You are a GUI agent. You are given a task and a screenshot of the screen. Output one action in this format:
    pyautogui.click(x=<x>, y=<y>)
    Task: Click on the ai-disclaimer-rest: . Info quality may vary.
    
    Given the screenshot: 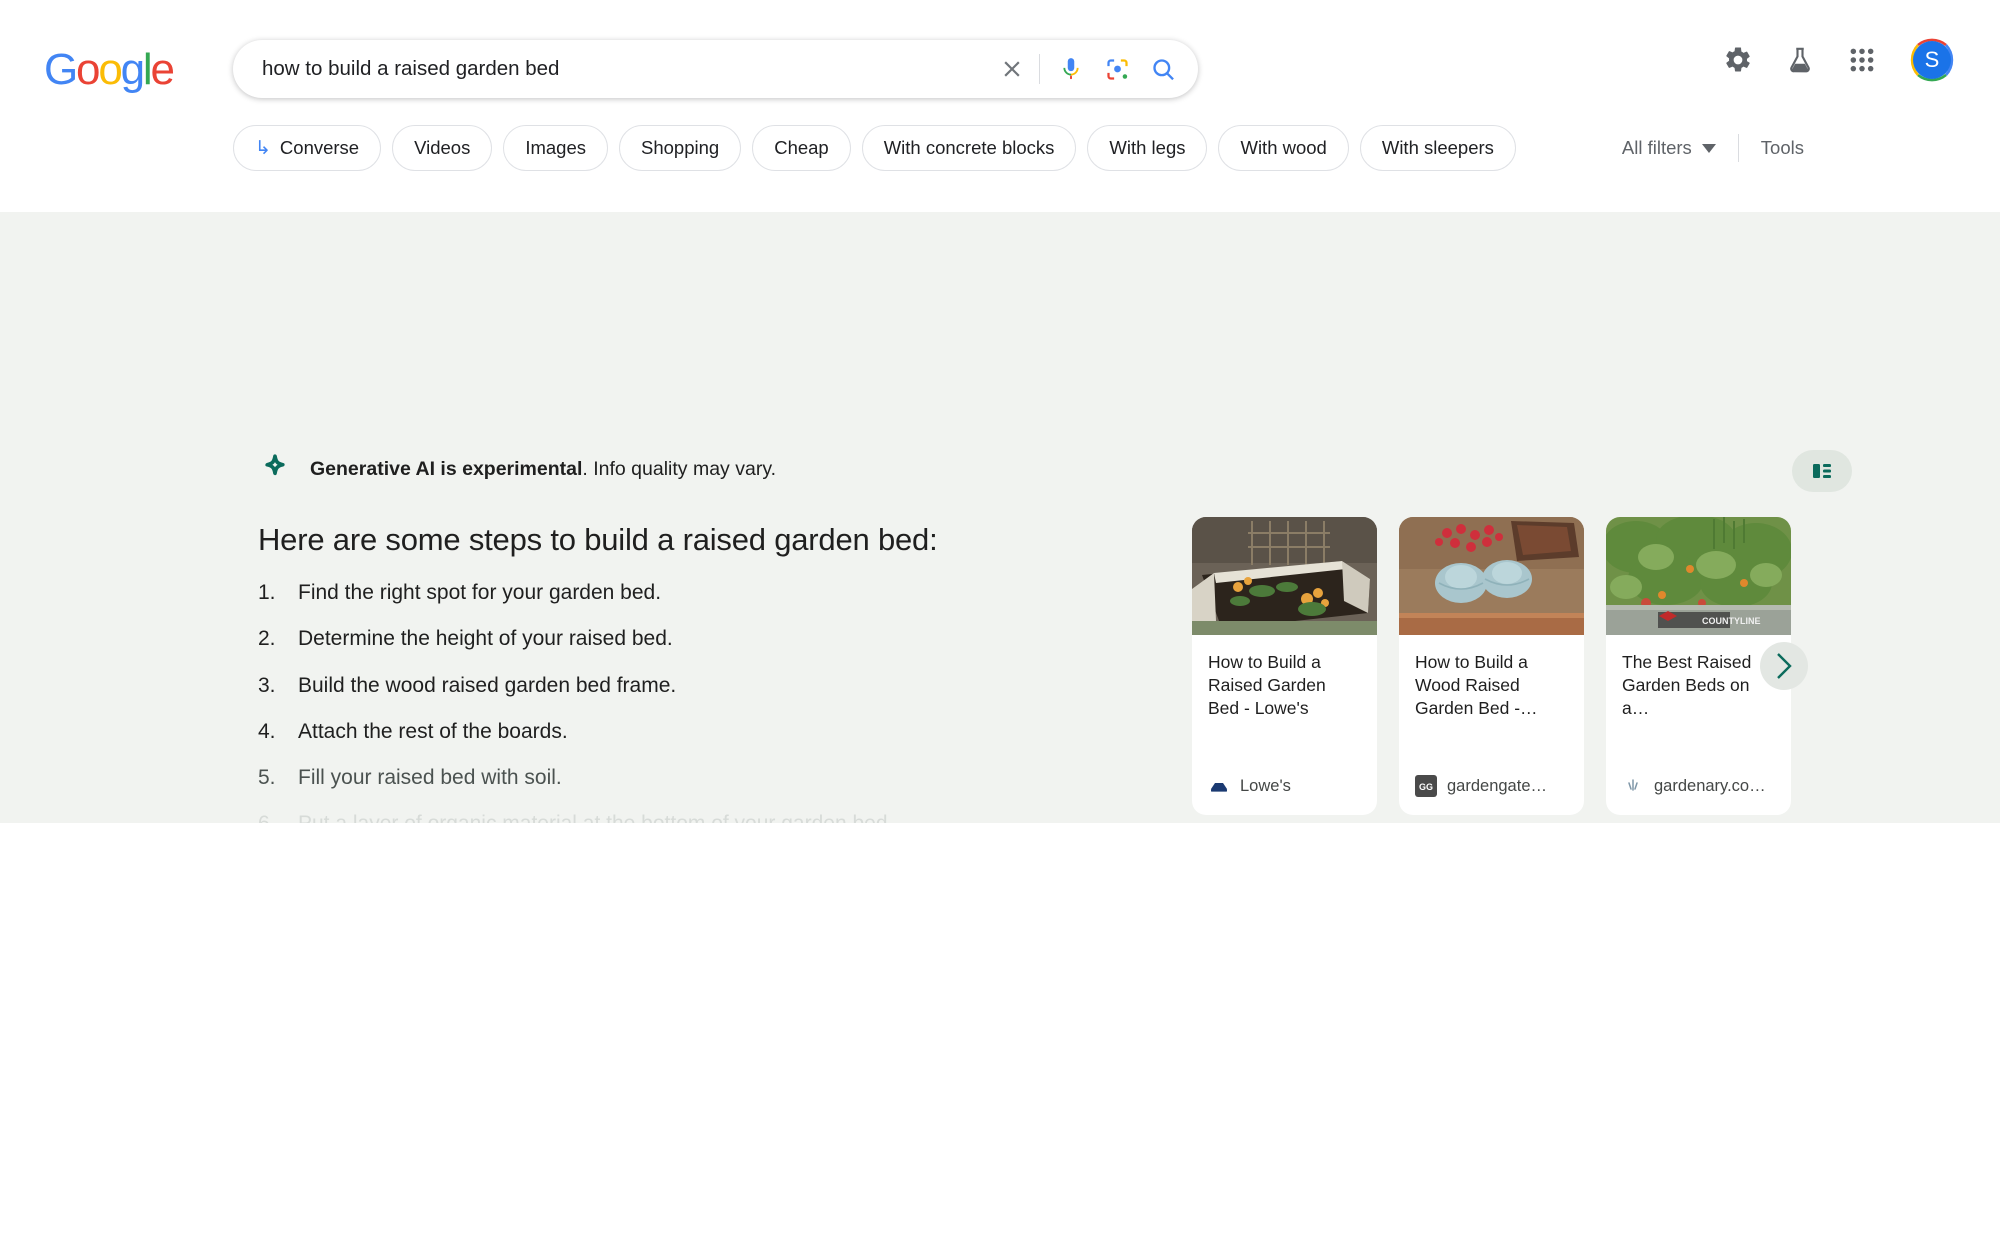 What is the action you would take?
    pyautogui.click(x=679, y=468)
    